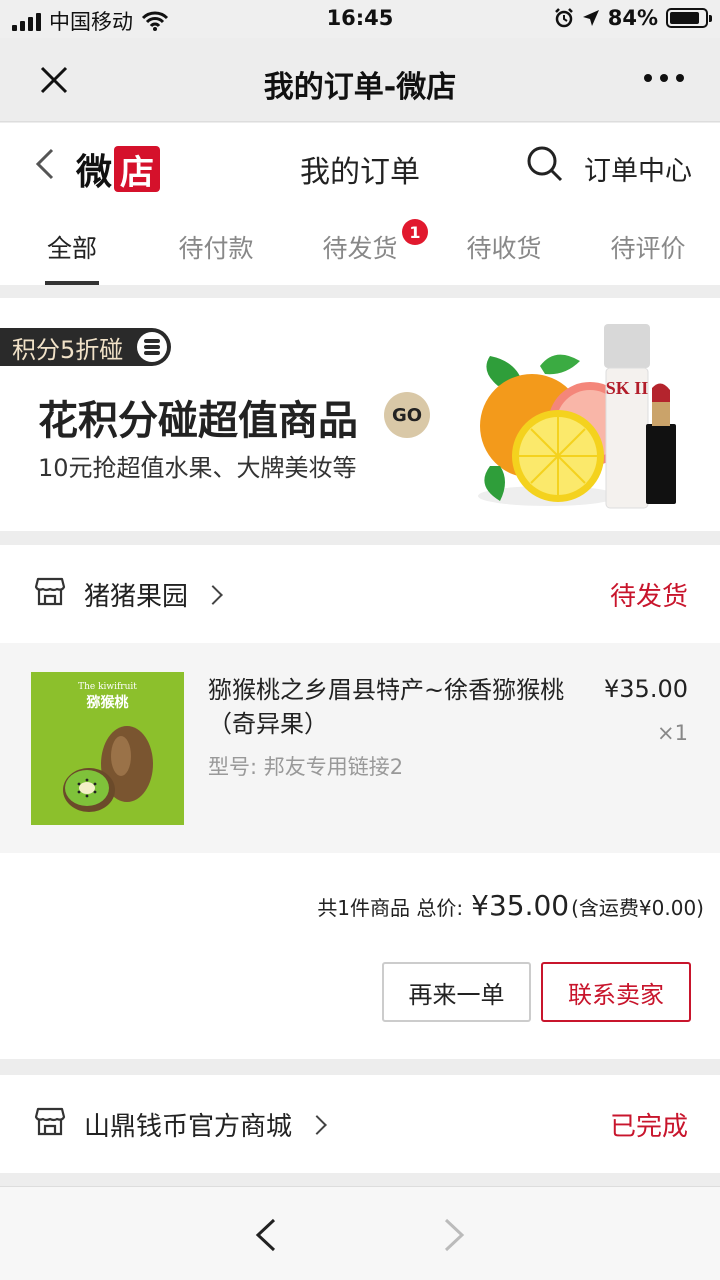 The image size is (720, 1280). I want to click on tab-all: 全部, so click(72, 246).